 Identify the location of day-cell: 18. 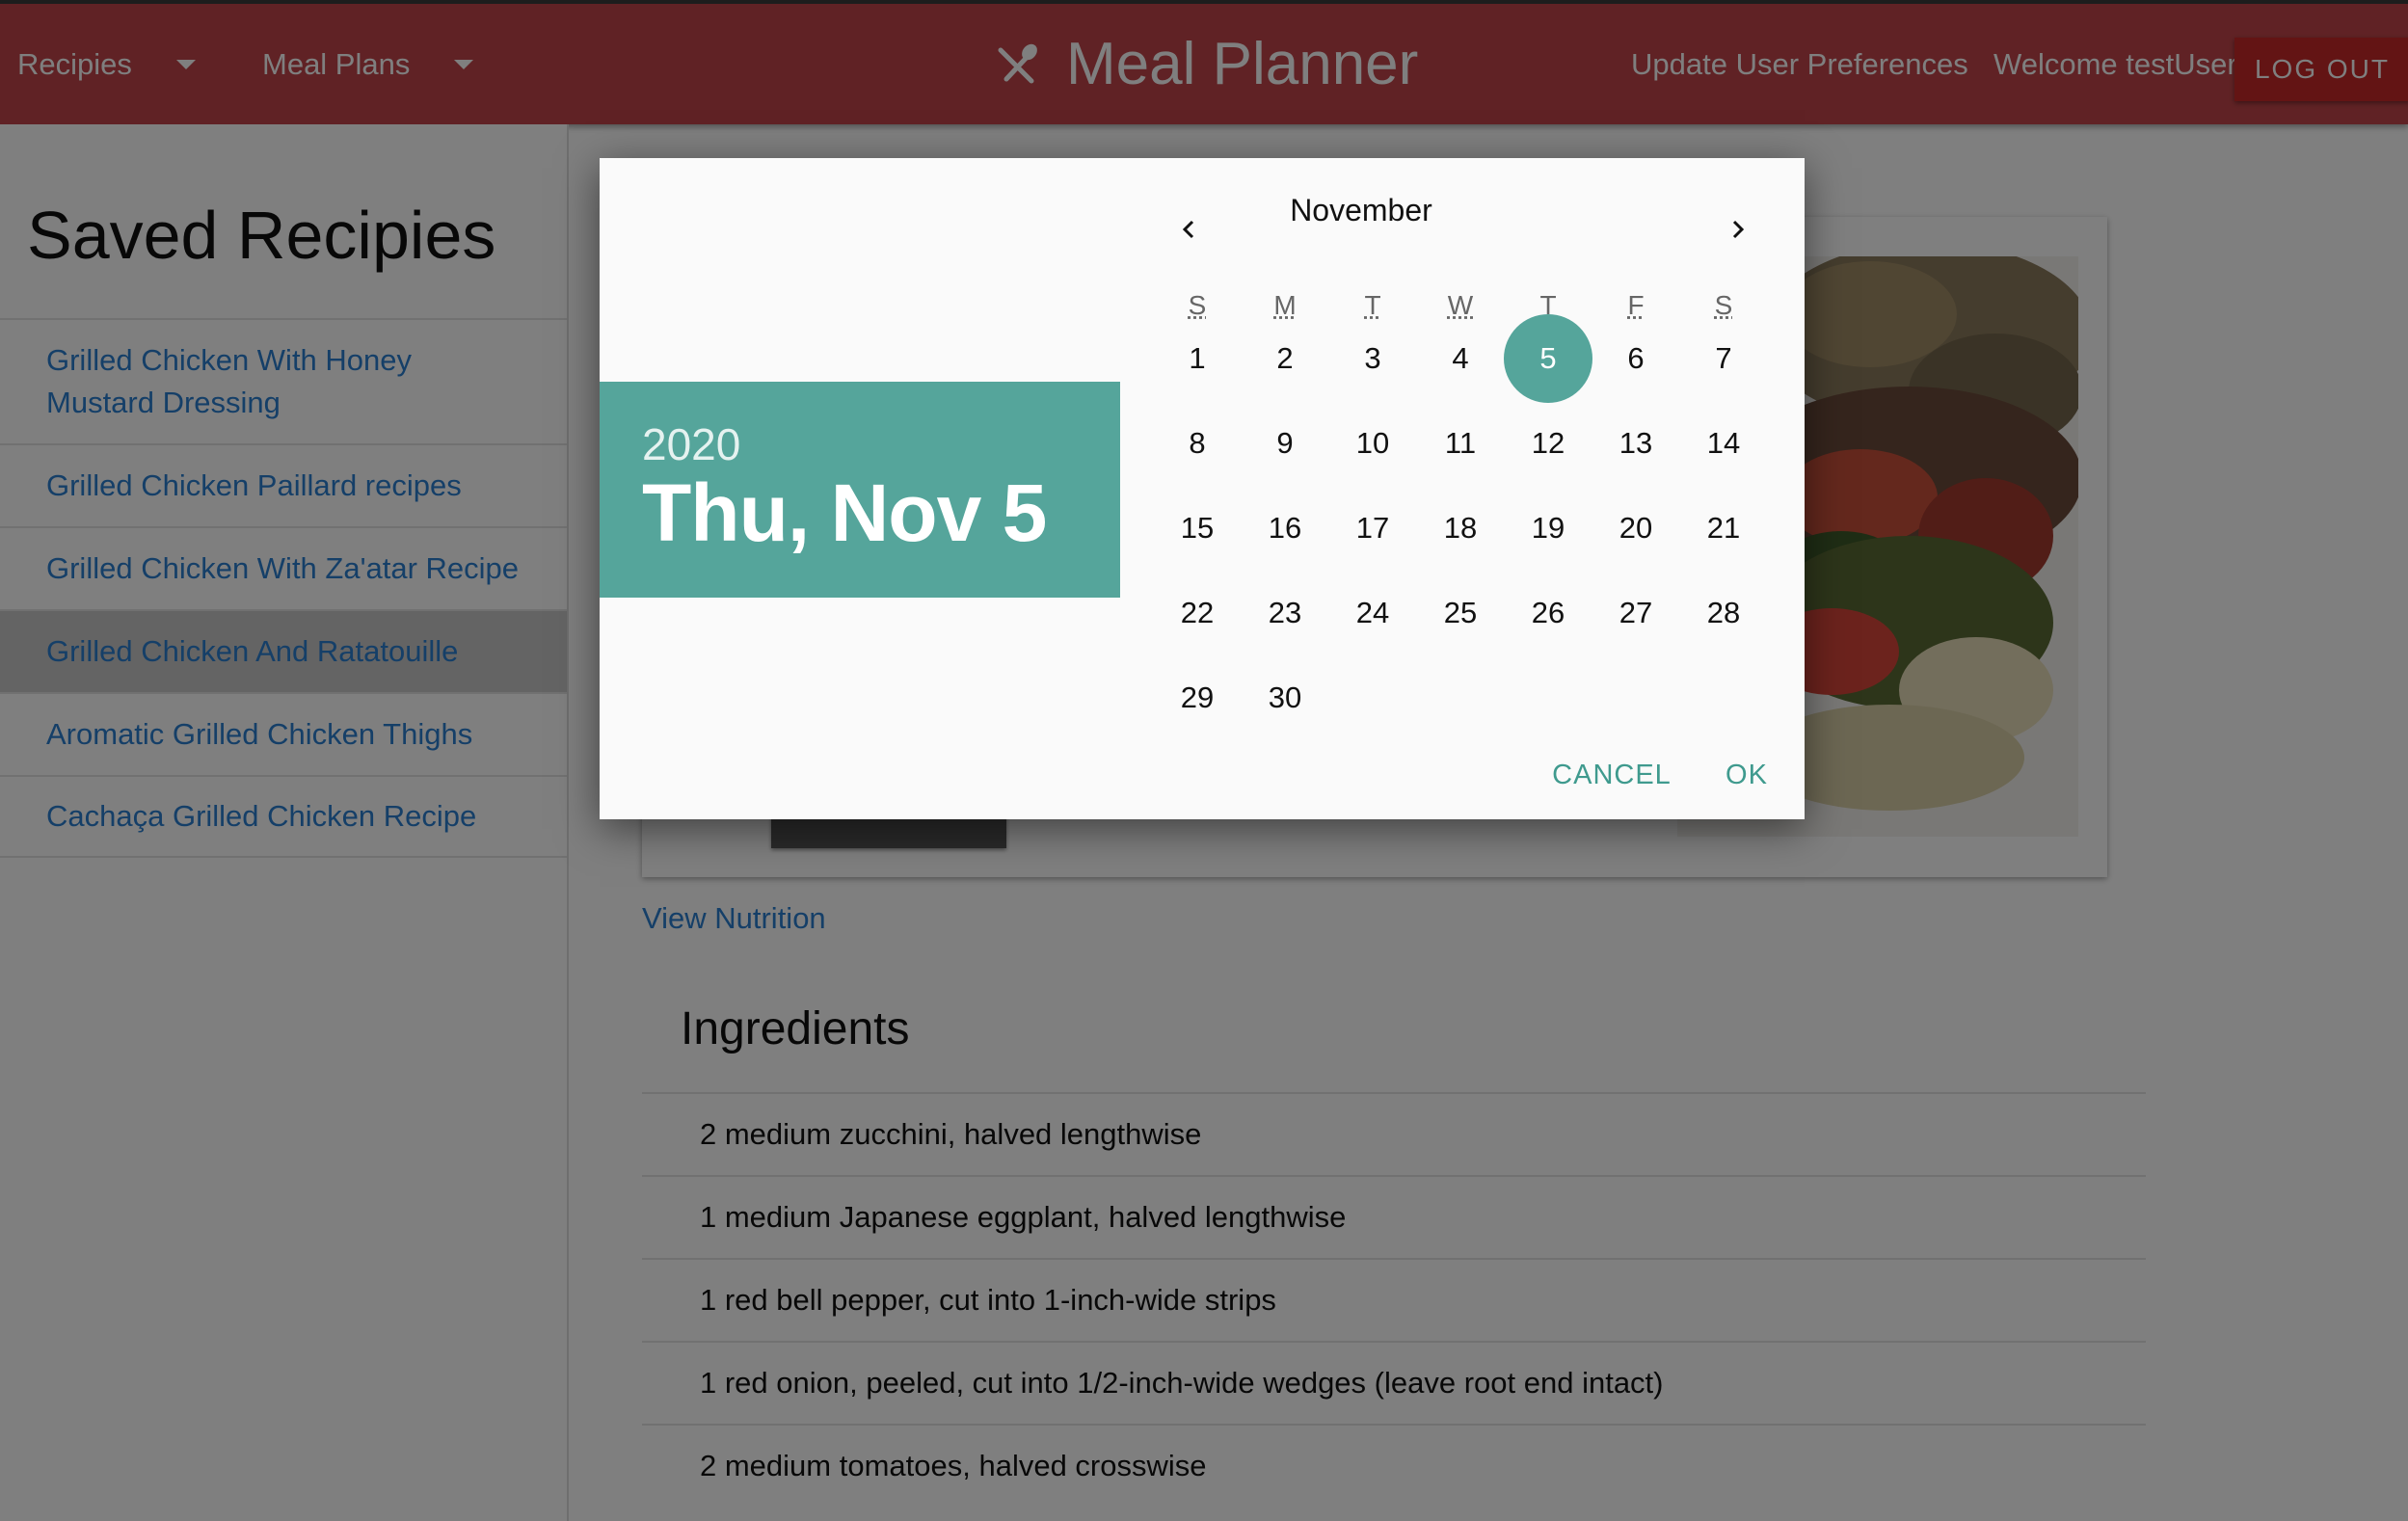
(1460, 528).